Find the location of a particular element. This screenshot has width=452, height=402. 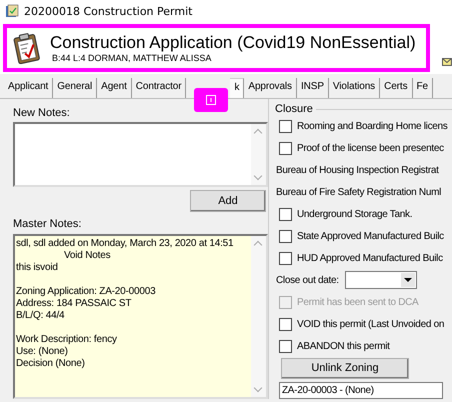

info-badge is located at coordinates (211, 100).